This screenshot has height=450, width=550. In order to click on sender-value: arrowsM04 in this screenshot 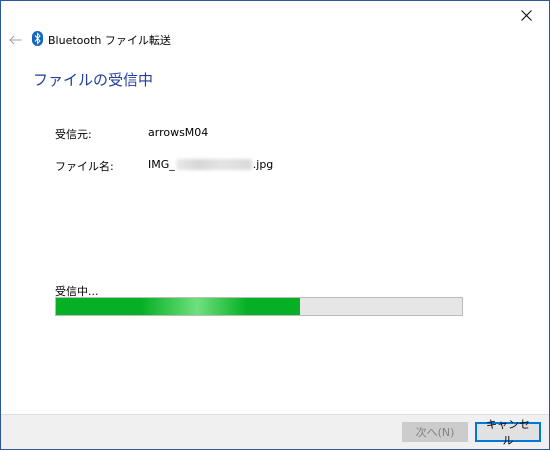, I will do `click(178, 132)`.